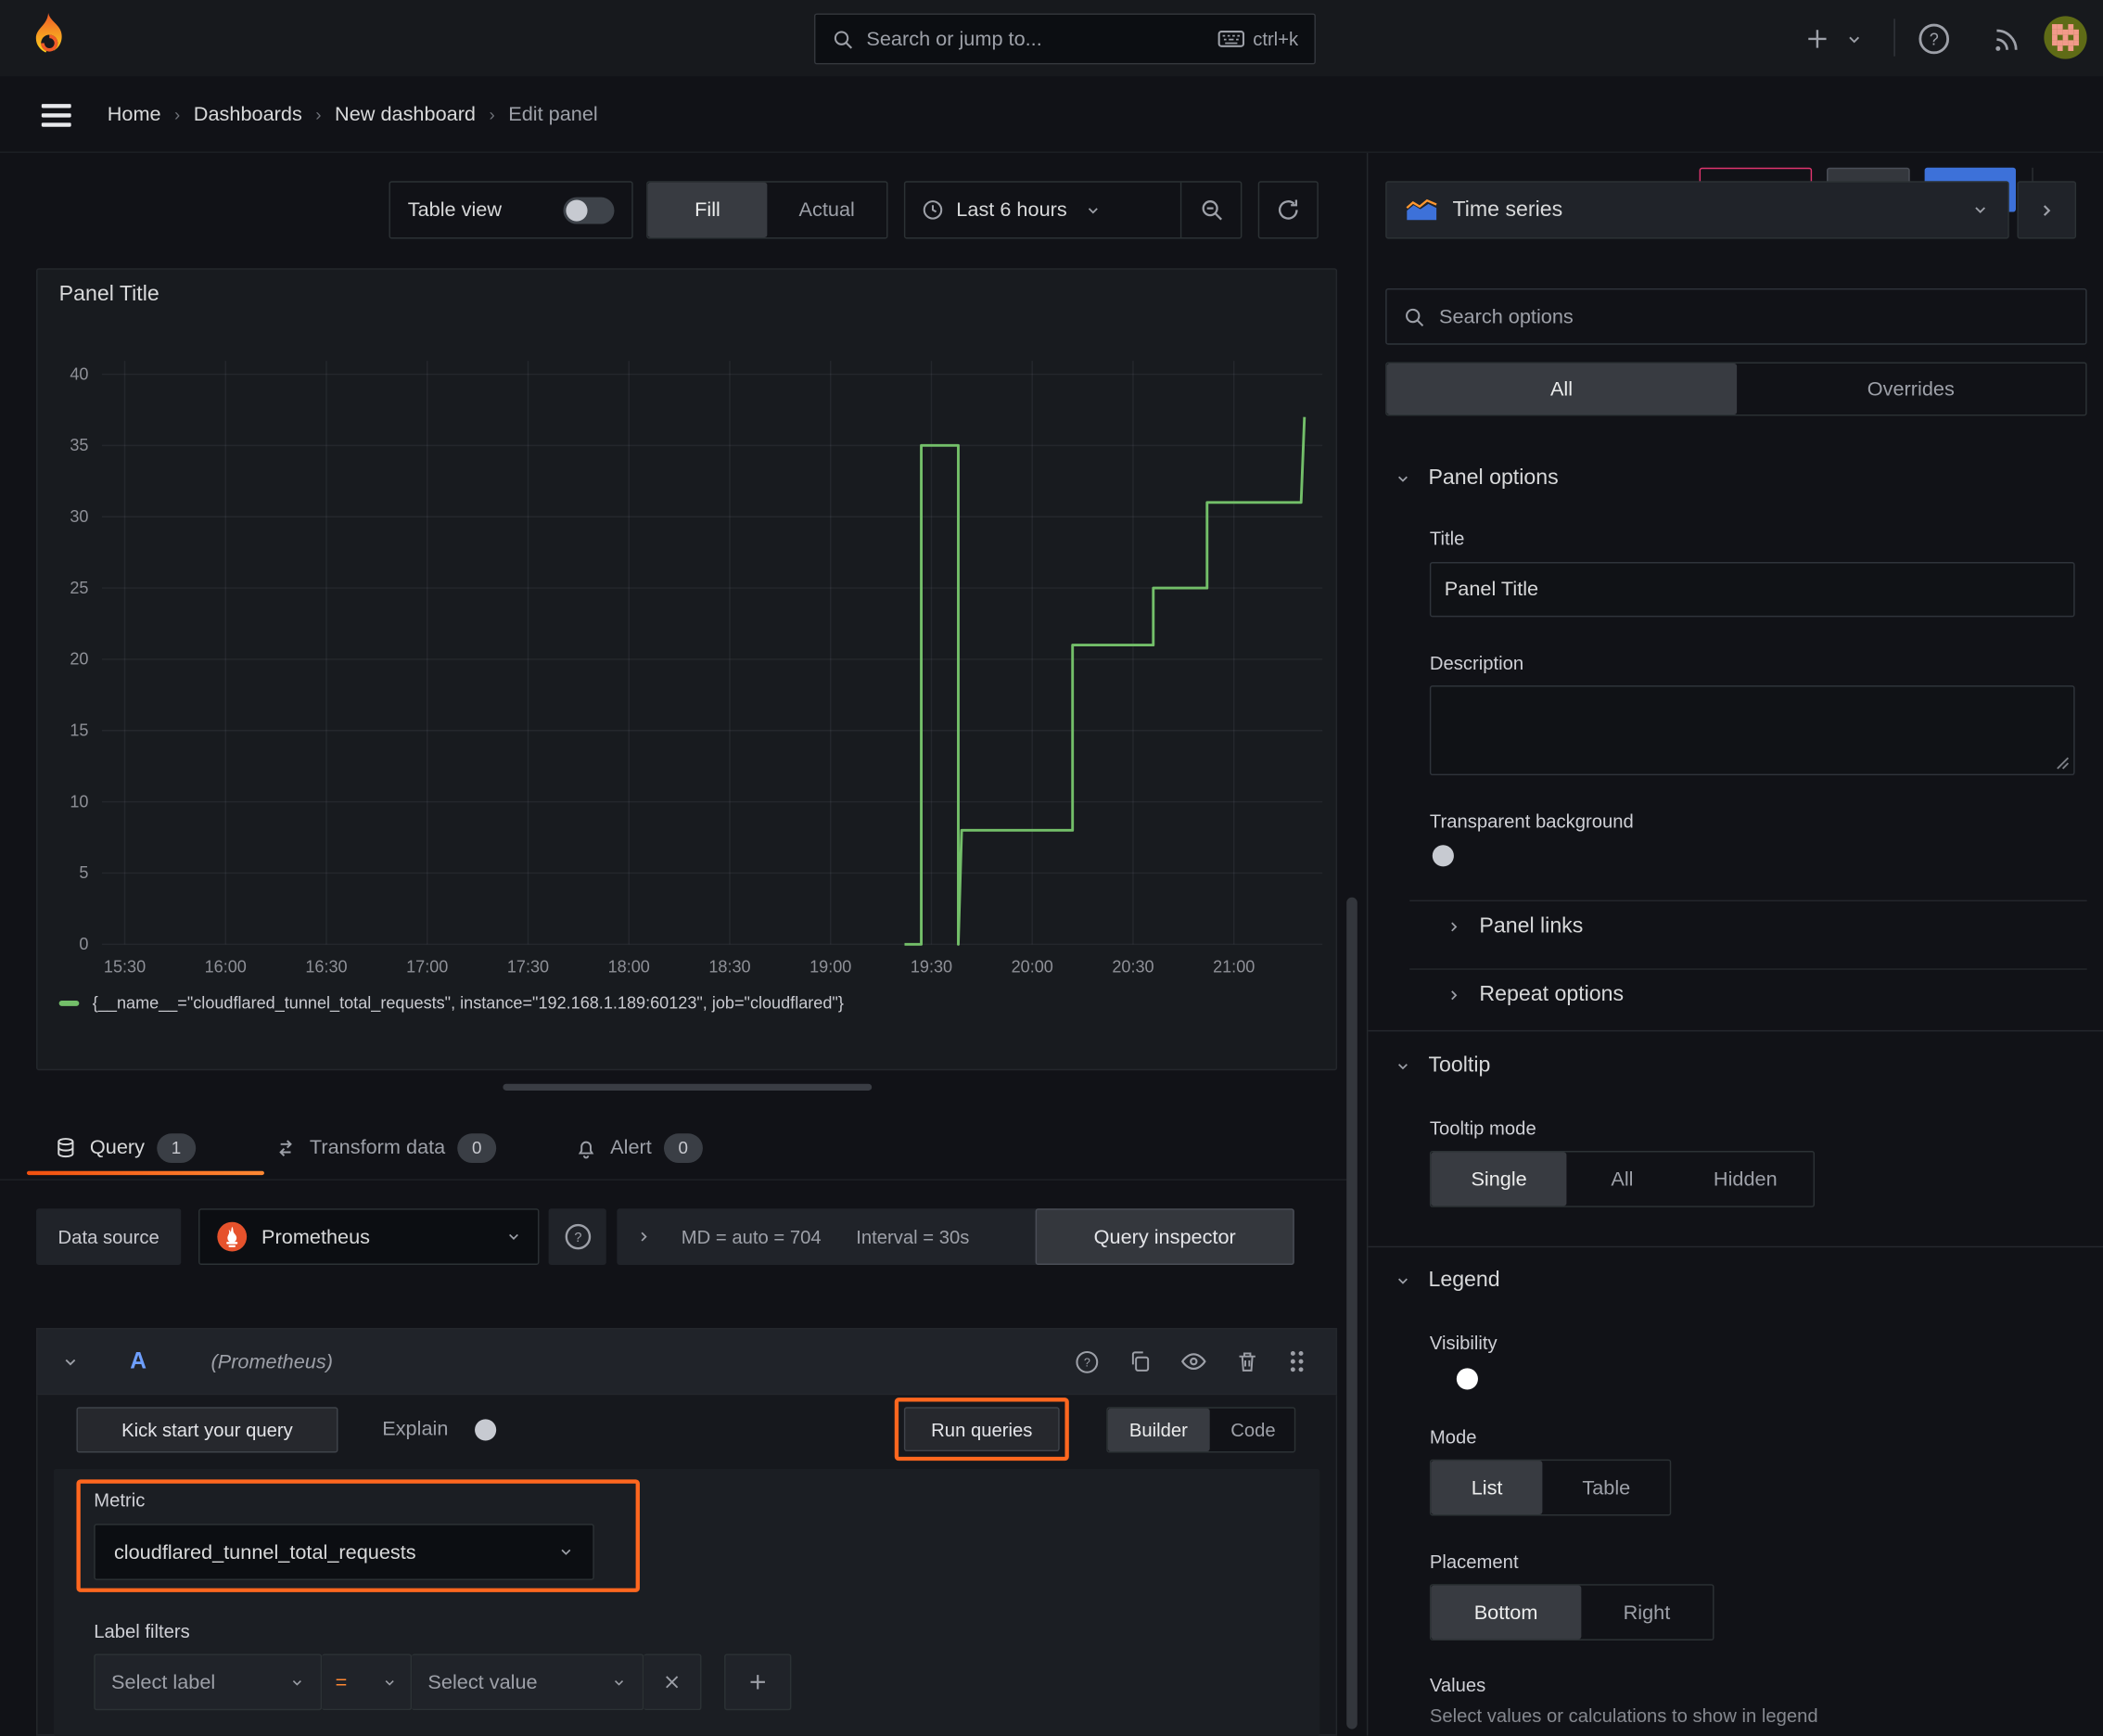 Image resolution: width=2103 pixels, height=1736 pixels. I want to click on description-textarea, so click(1752, 731).